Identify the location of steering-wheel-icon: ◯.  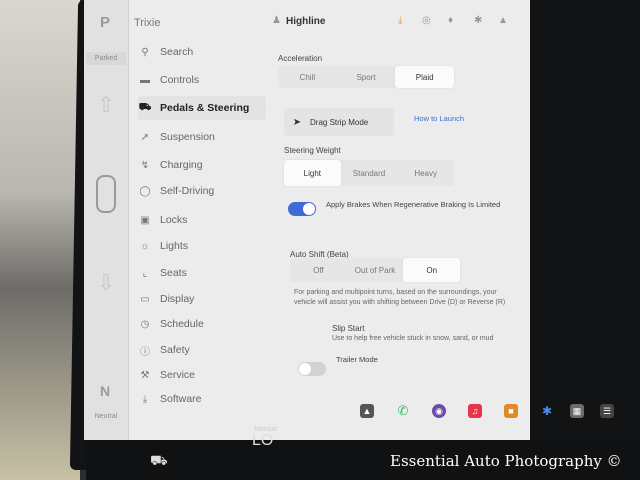
(145, 191).